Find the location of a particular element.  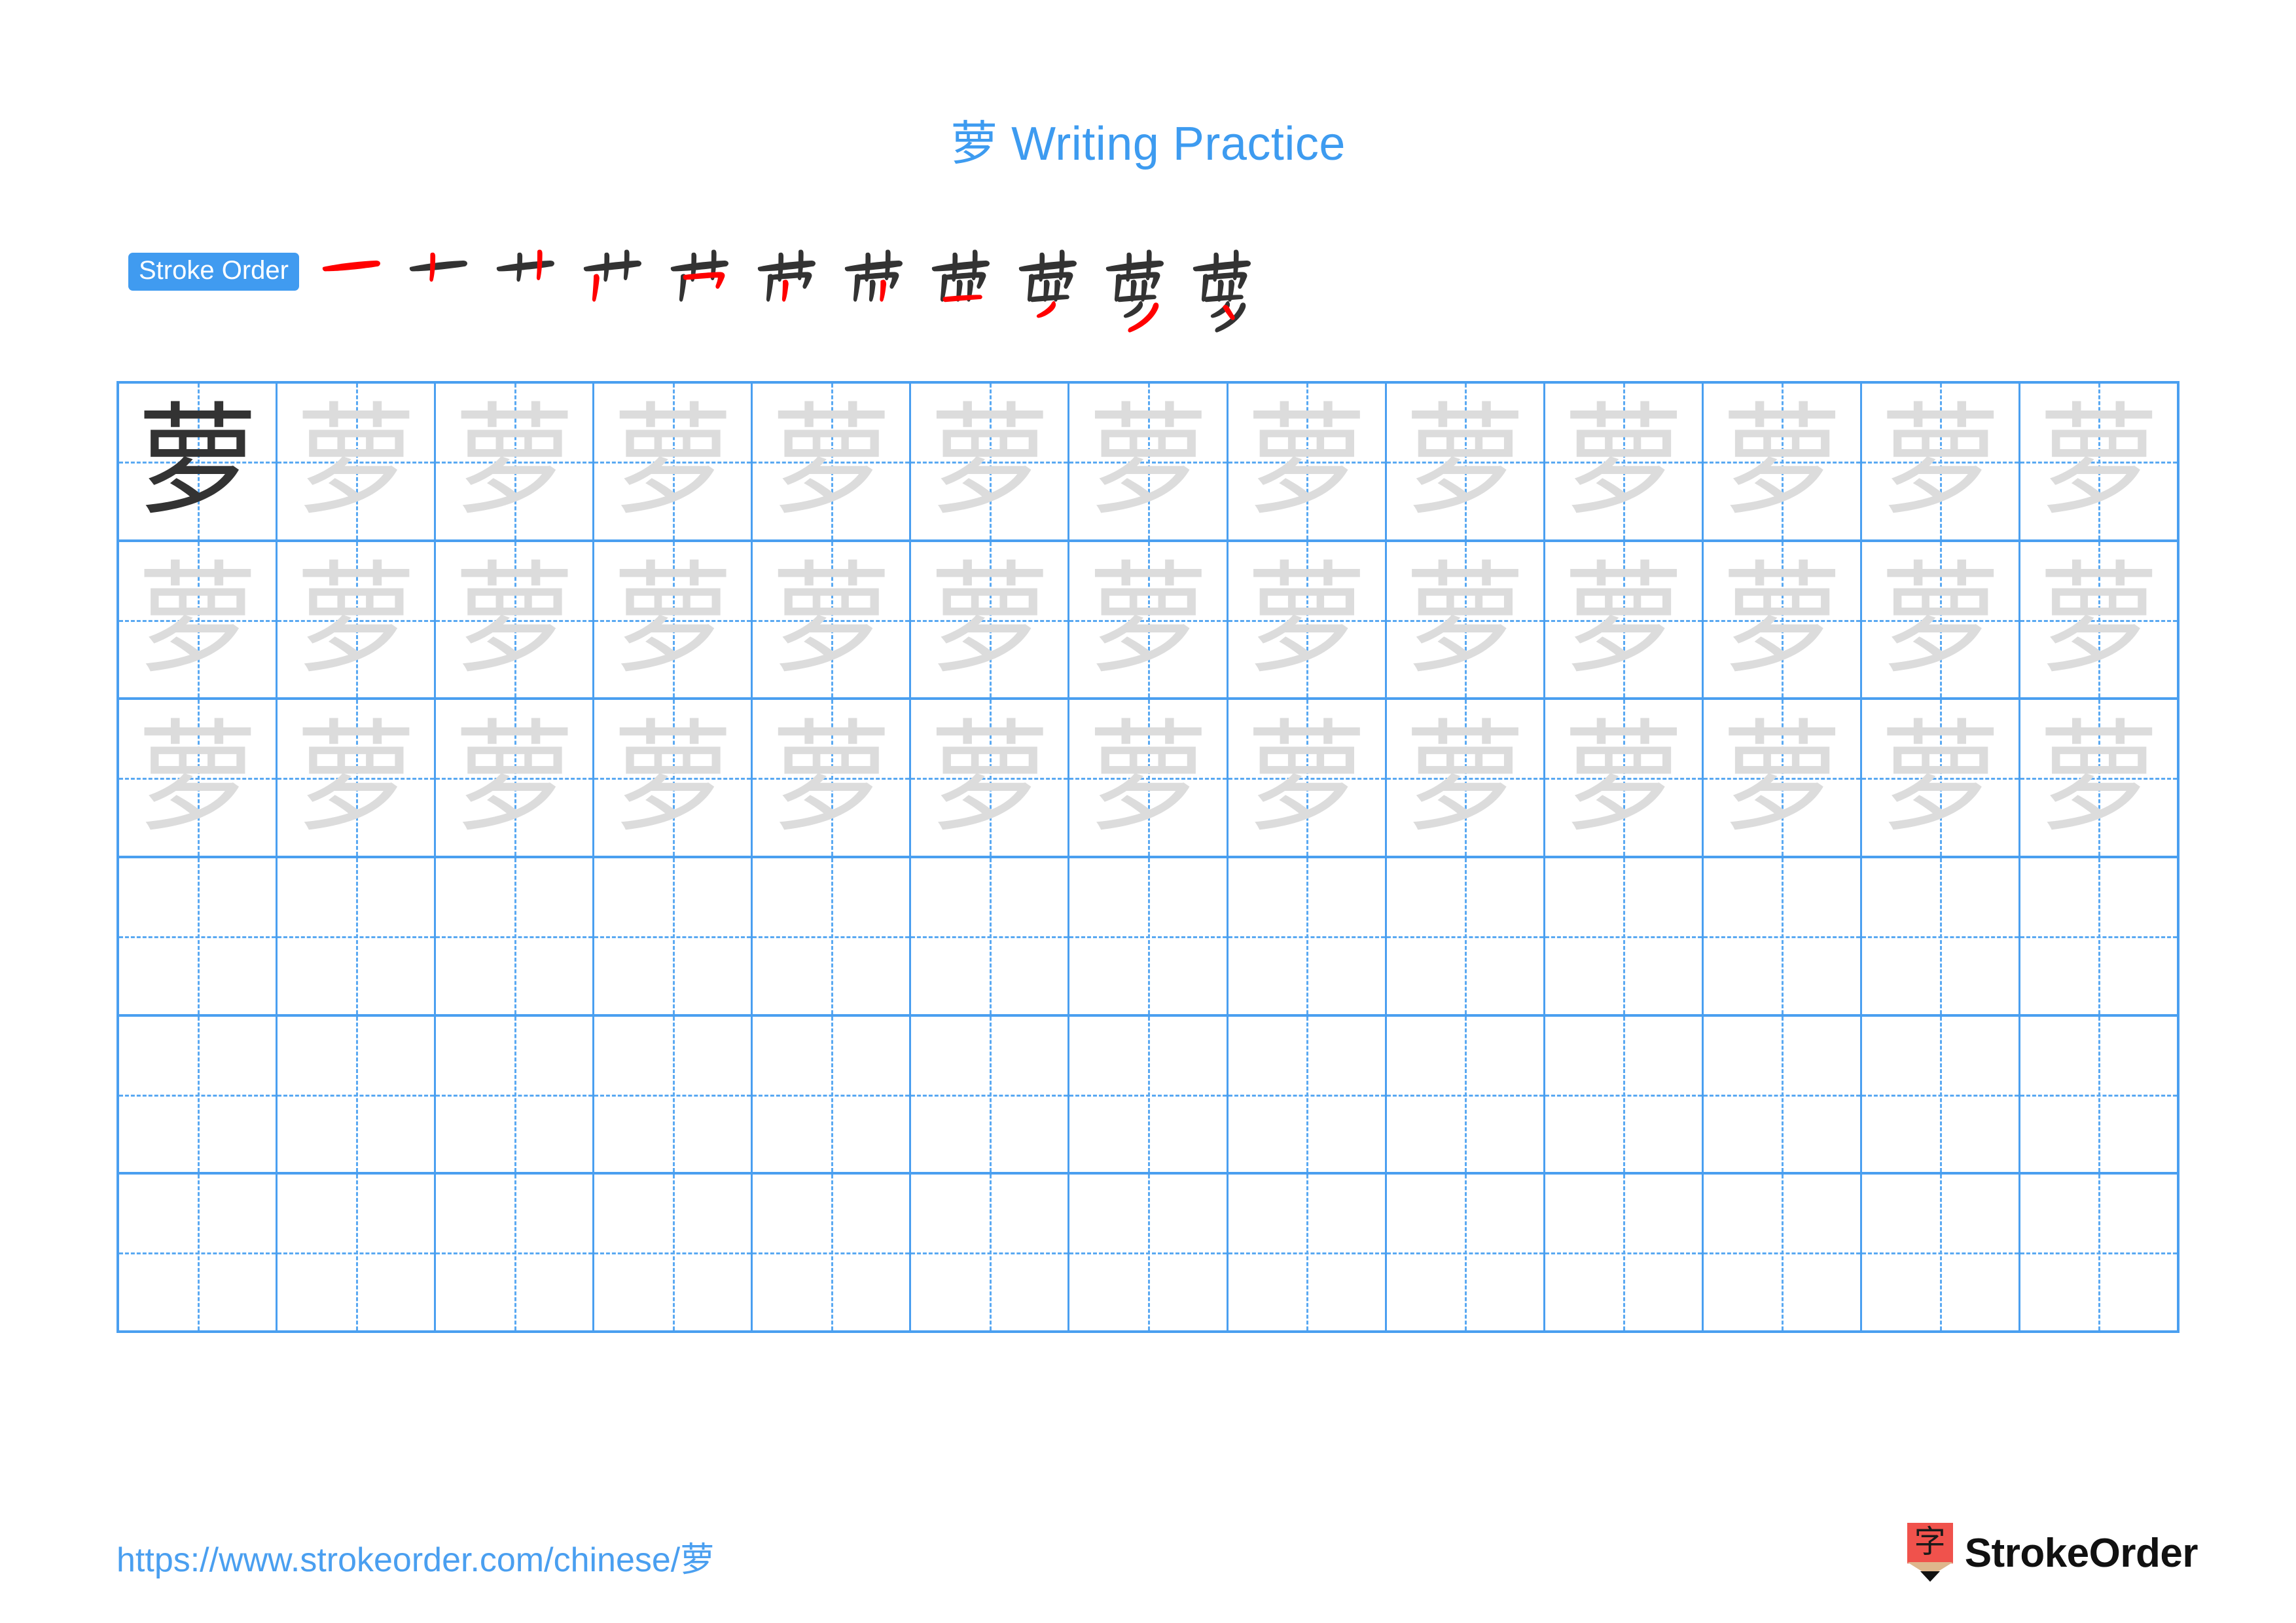

footer-url-character: 萝 is located at coordinates (697, 1560).